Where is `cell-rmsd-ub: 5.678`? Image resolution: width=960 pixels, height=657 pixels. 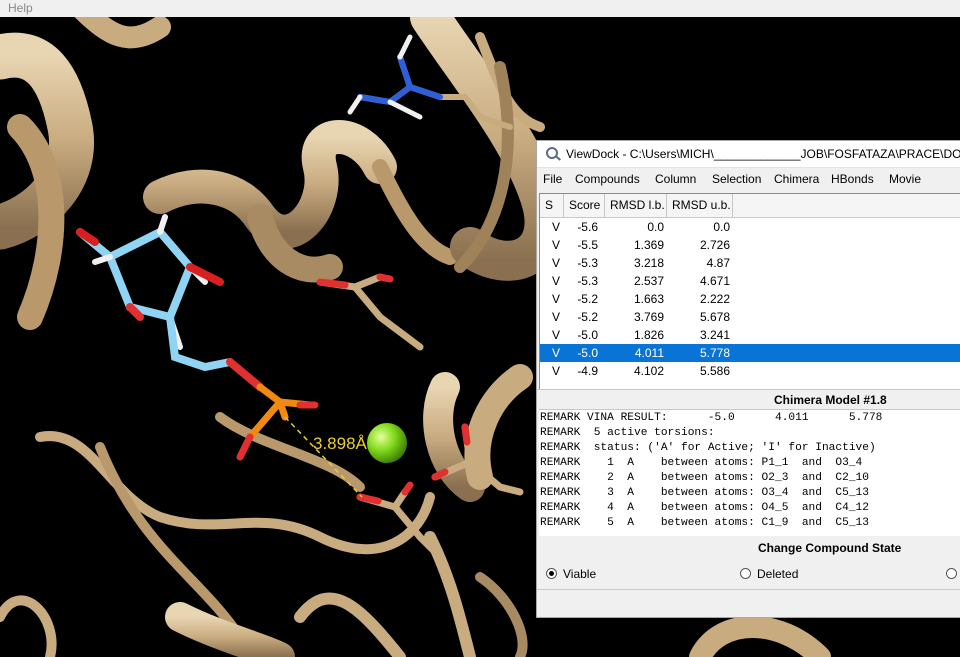 cell-rmsd-ub: 5.678 is located at coordinates (714, 317).